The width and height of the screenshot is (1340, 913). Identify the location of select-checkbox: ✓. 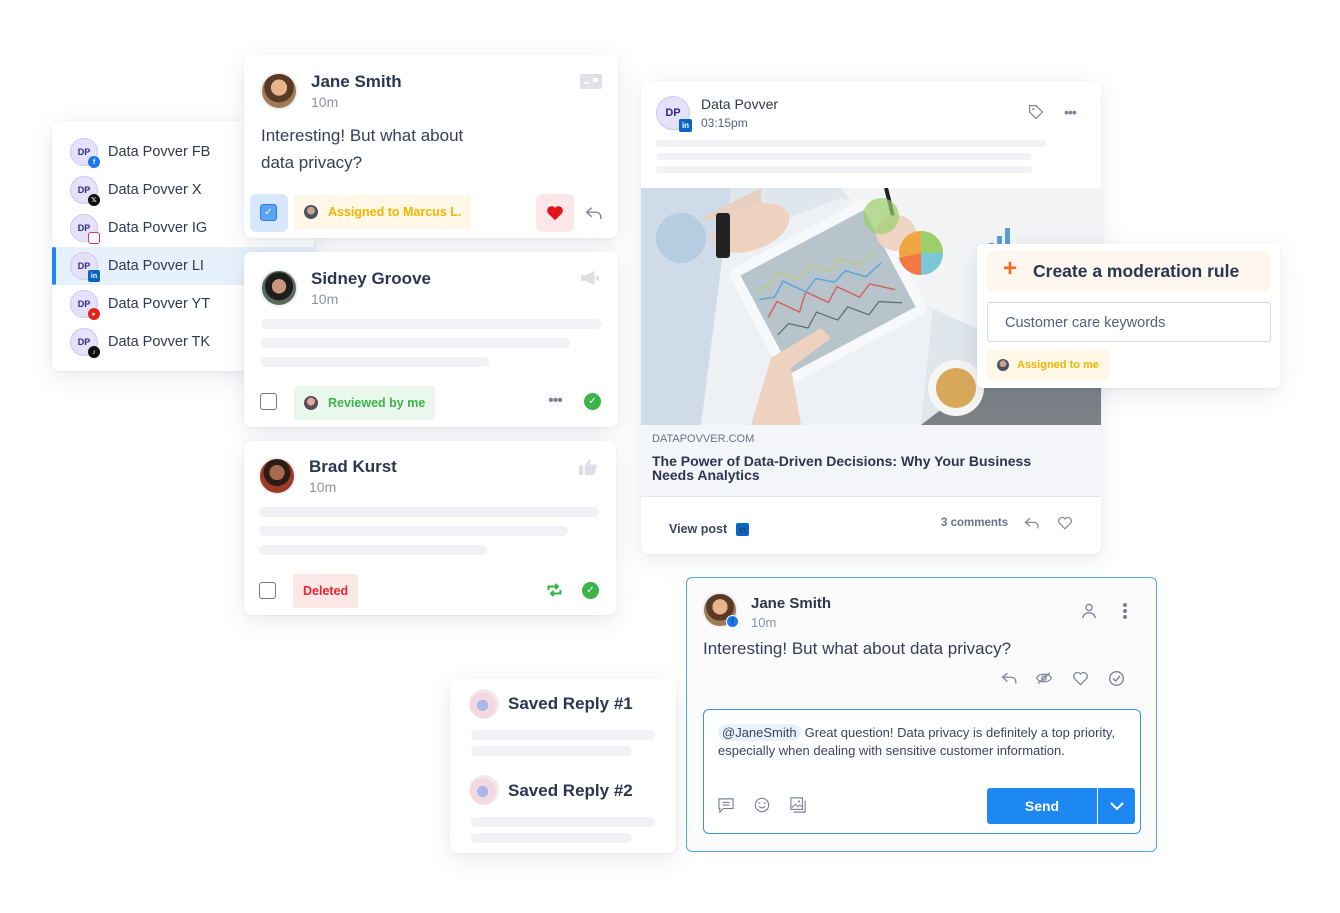
(268, 212).